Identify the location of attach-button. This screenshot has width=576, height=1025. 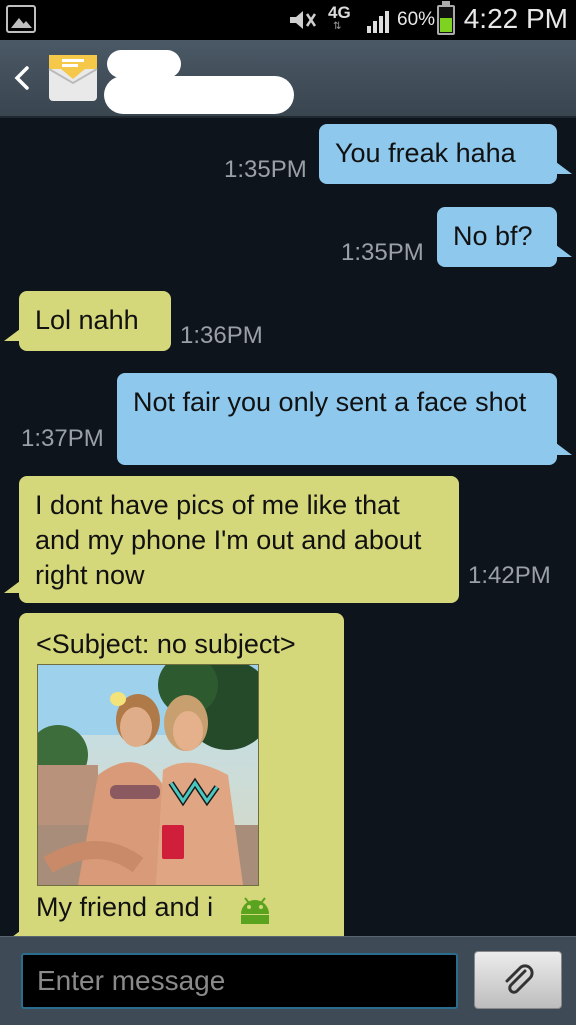
(518, 980).